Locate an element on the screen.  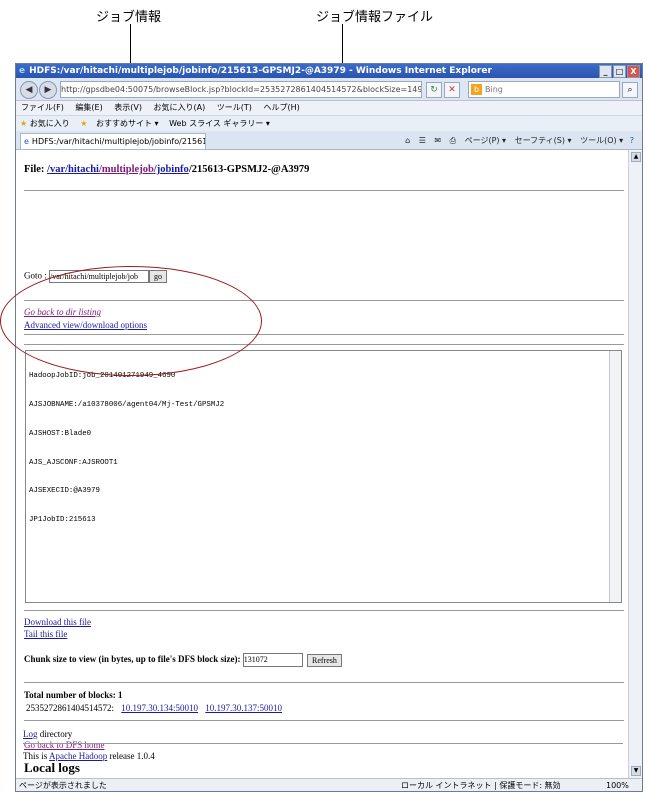
log-row: Log directory is located at coordinates (47, 734).